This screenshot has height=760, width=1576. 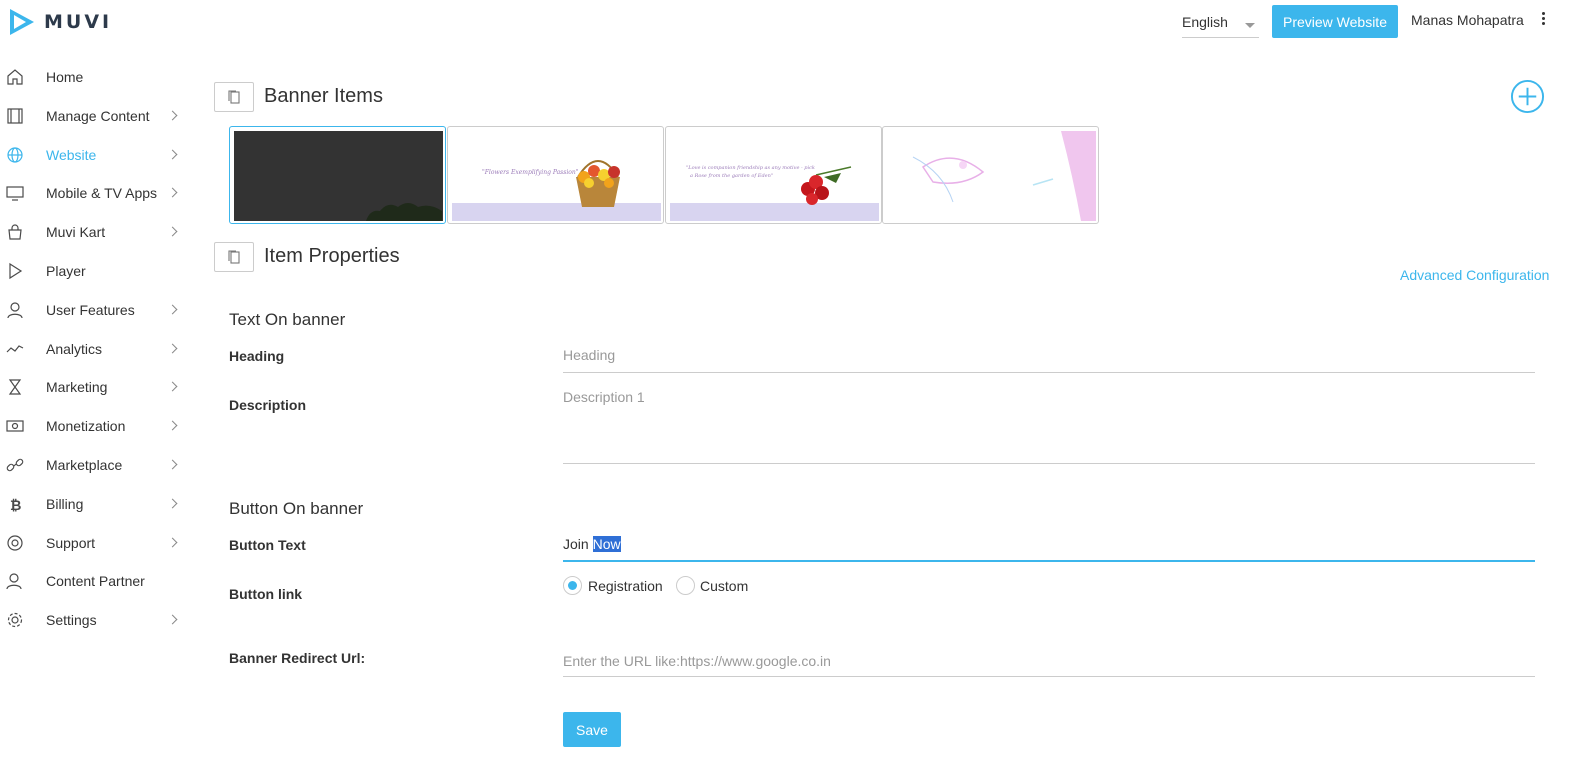 I want to click on button-text-input: Join Now, so click(x=1049, y=549).